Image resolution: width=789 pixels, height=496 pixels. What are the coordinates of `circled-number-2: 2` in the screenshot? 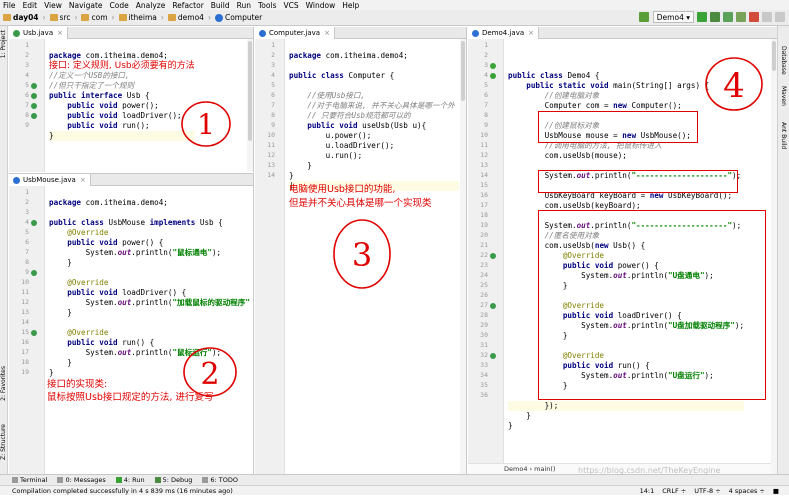 It's located at (210, 372).